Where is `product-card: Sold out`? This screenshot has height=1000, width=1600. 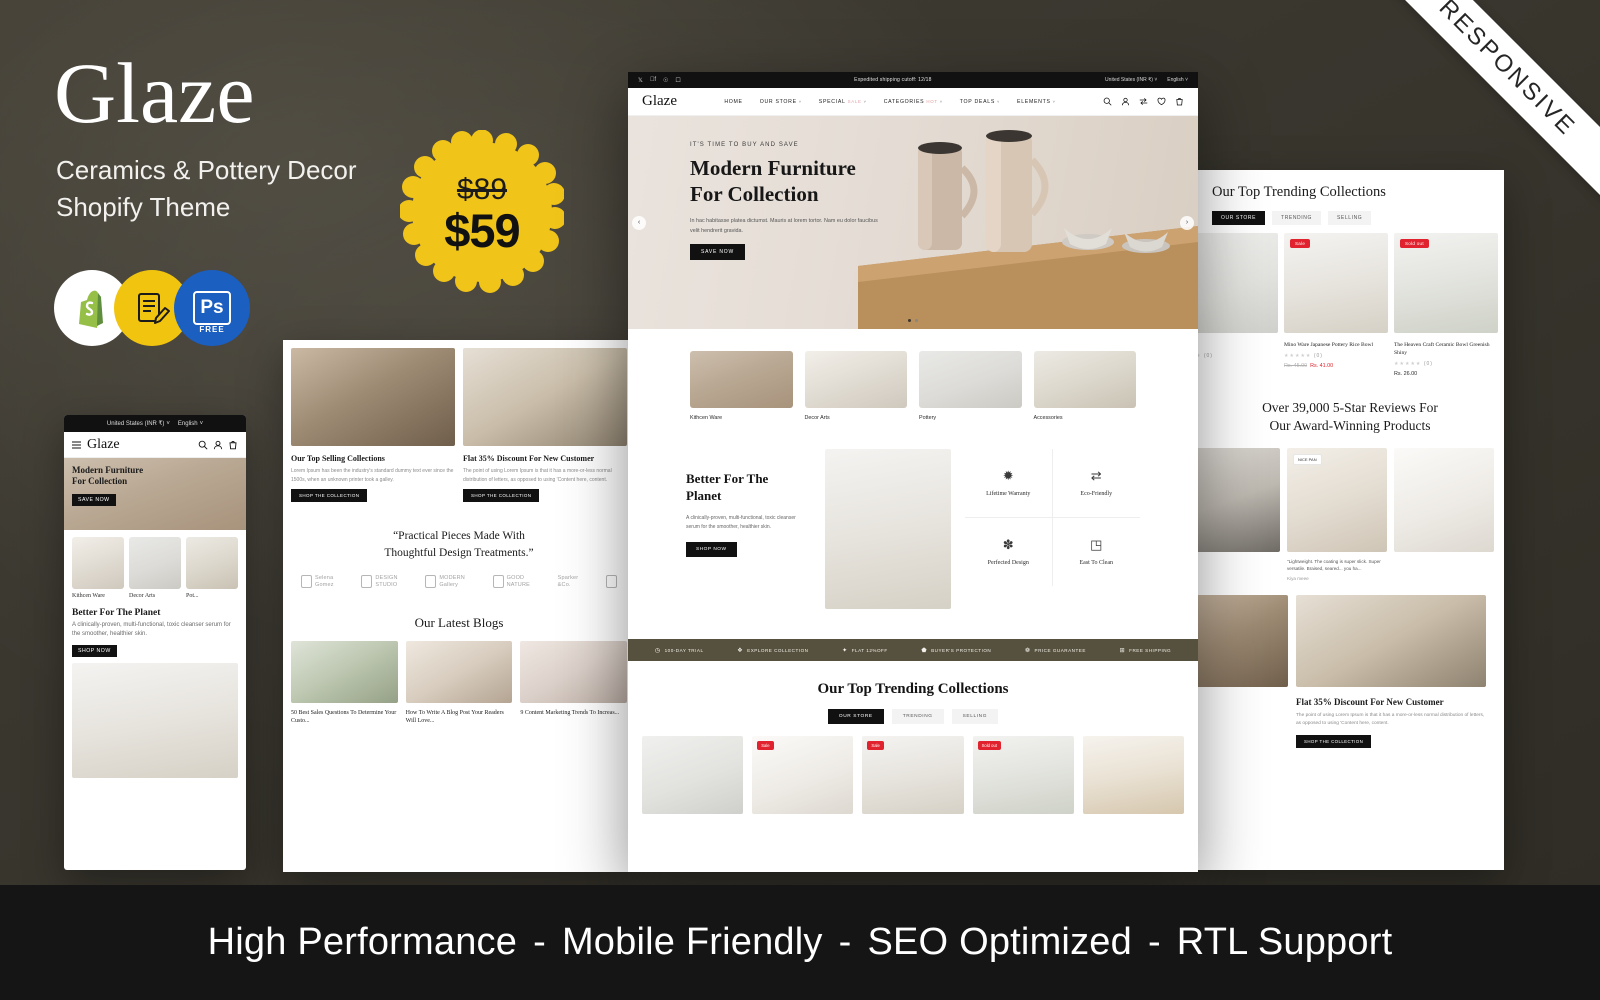 product-card: Sold out is located at coordinates (1023, 775).